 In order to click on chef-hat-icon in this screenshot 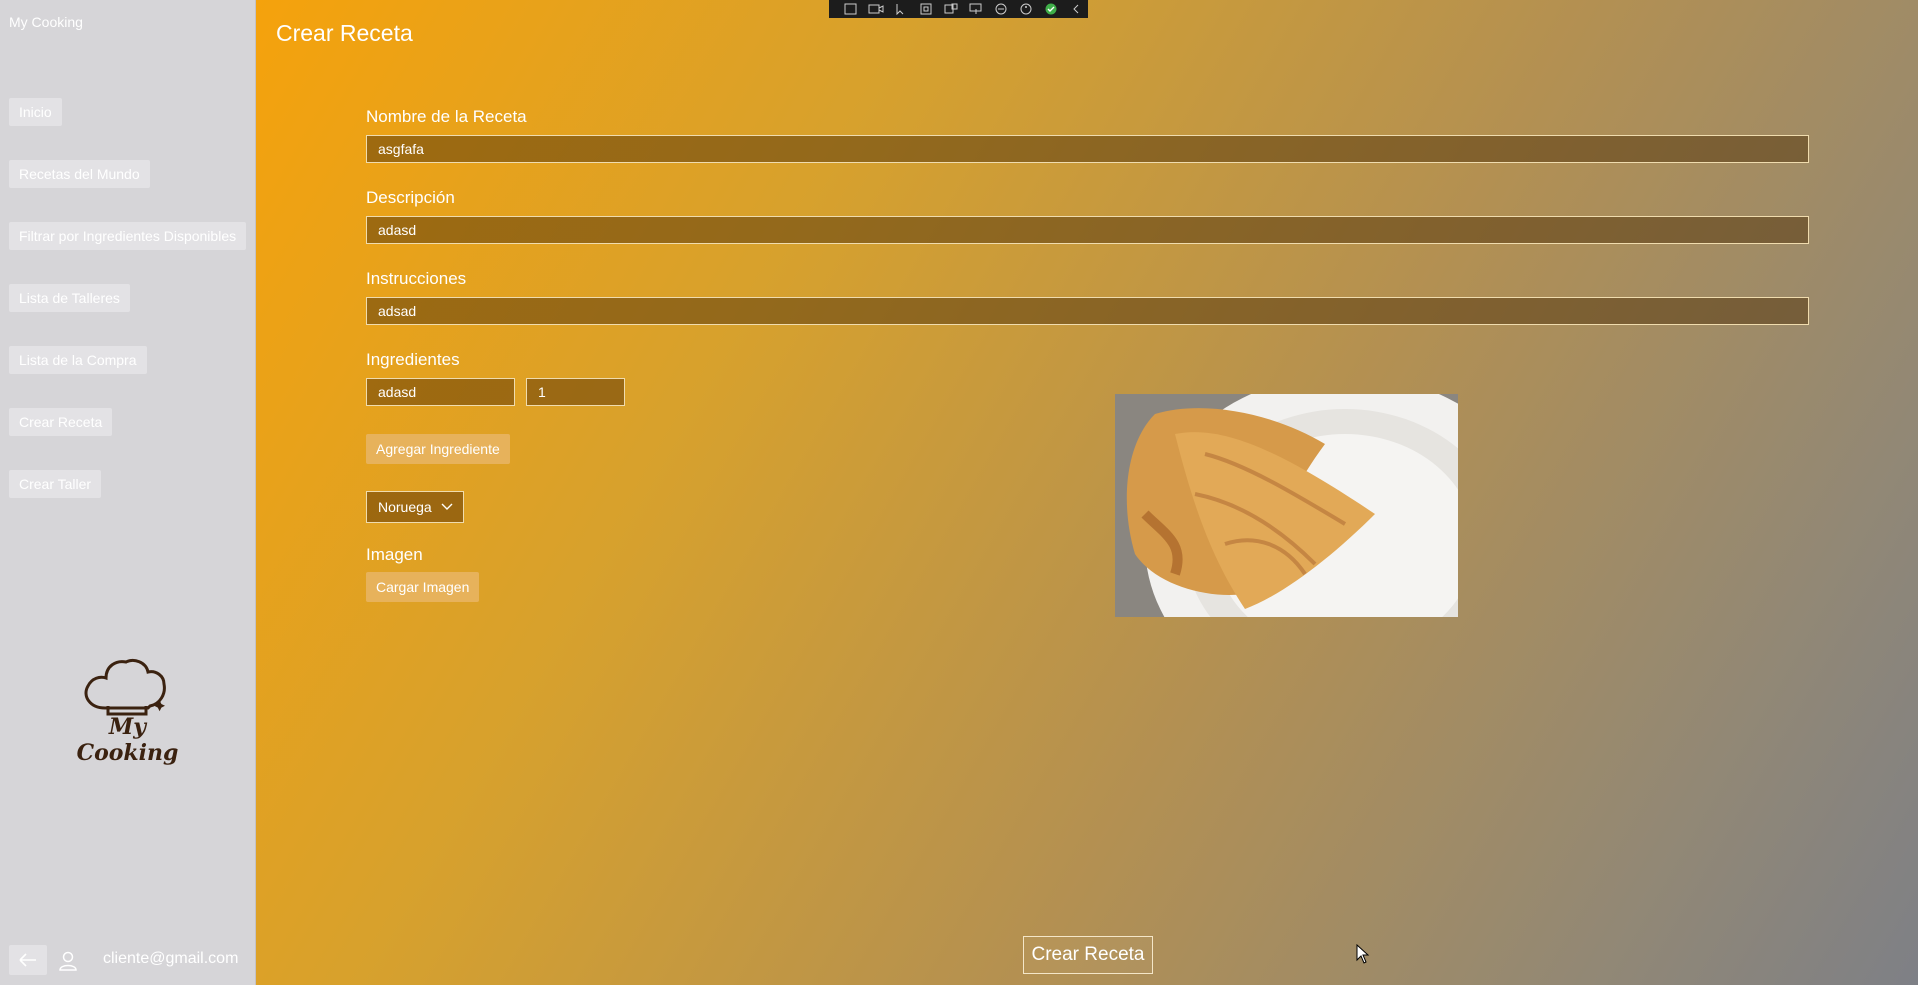, I will do `click(125, 687)`.